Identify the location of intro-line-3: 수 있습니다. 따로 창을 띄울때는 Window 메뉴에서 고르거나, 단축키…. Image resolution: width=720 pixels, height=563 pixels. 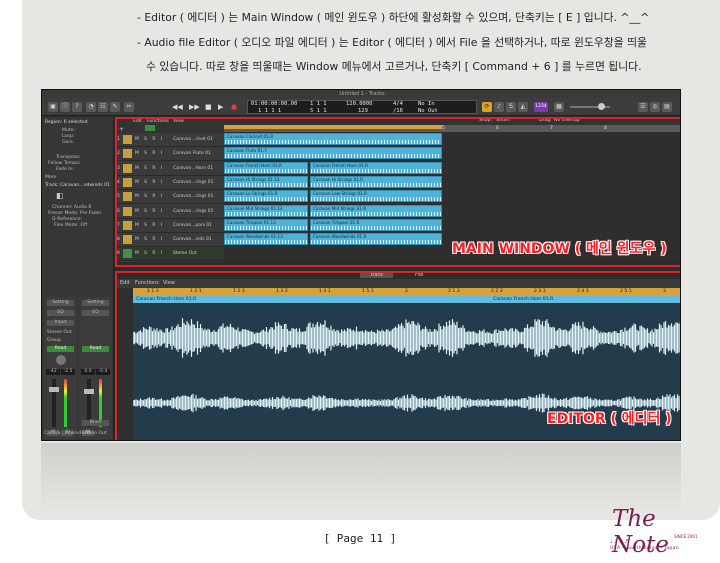
(394, 66).